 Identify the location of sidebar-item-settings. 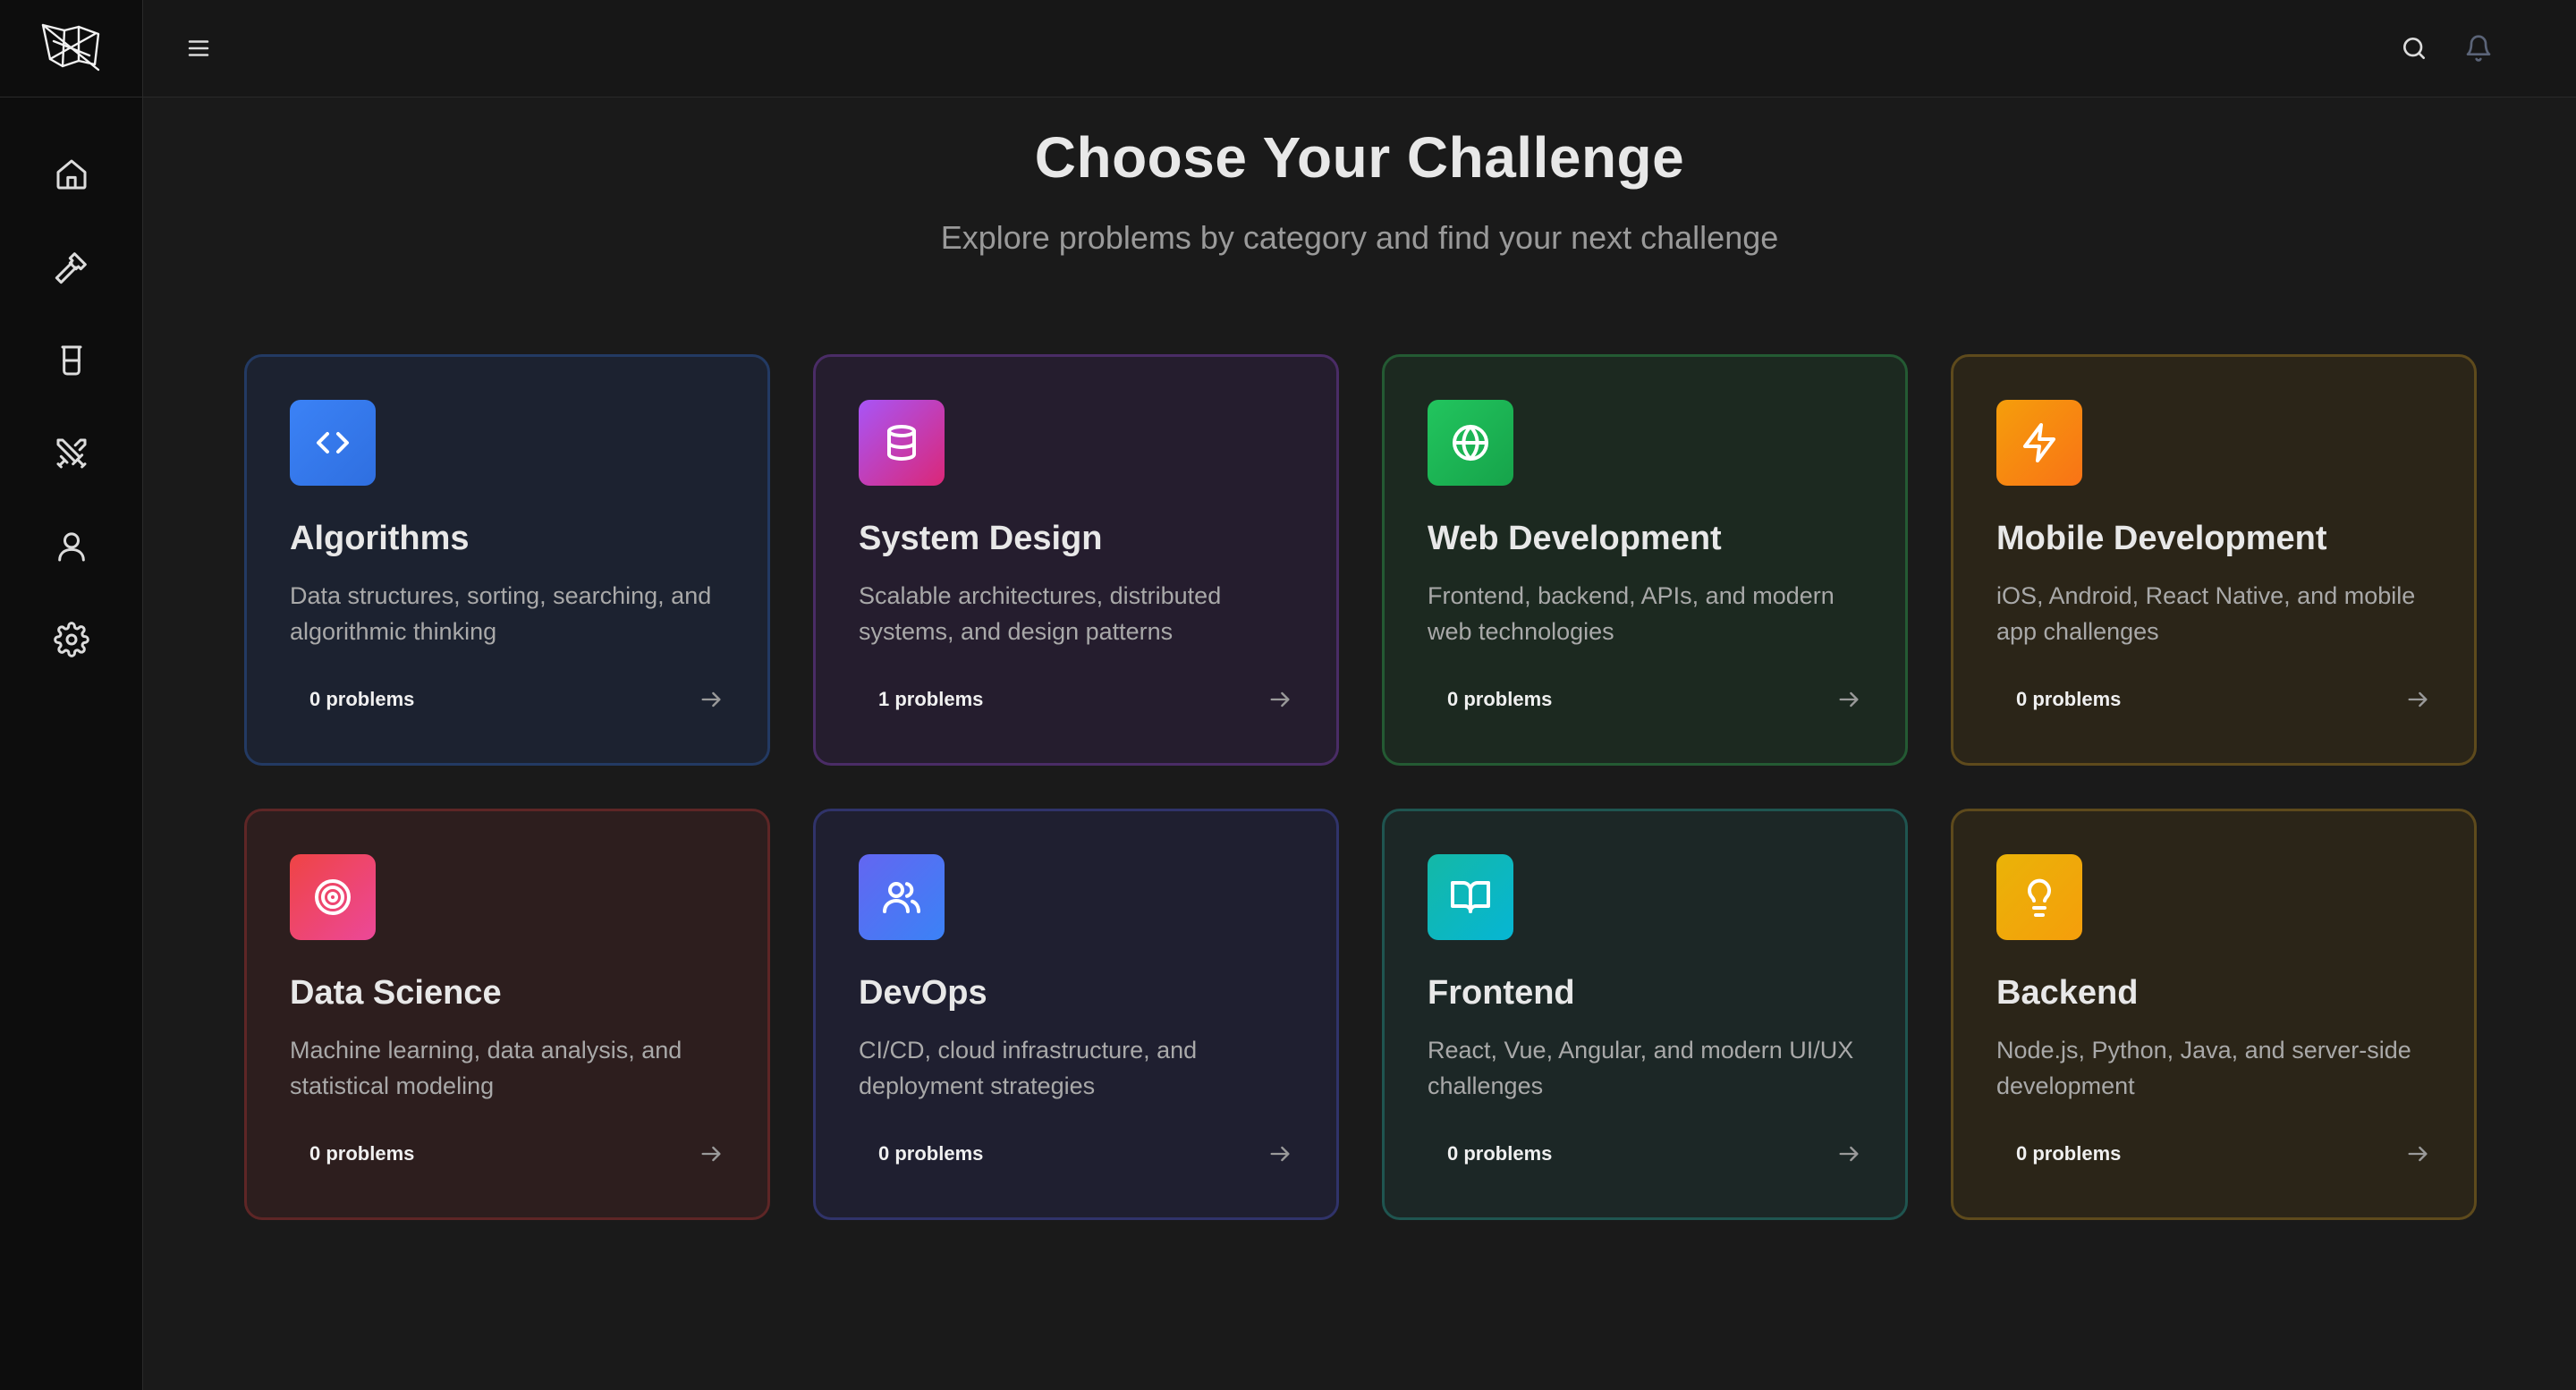
(71, 639).